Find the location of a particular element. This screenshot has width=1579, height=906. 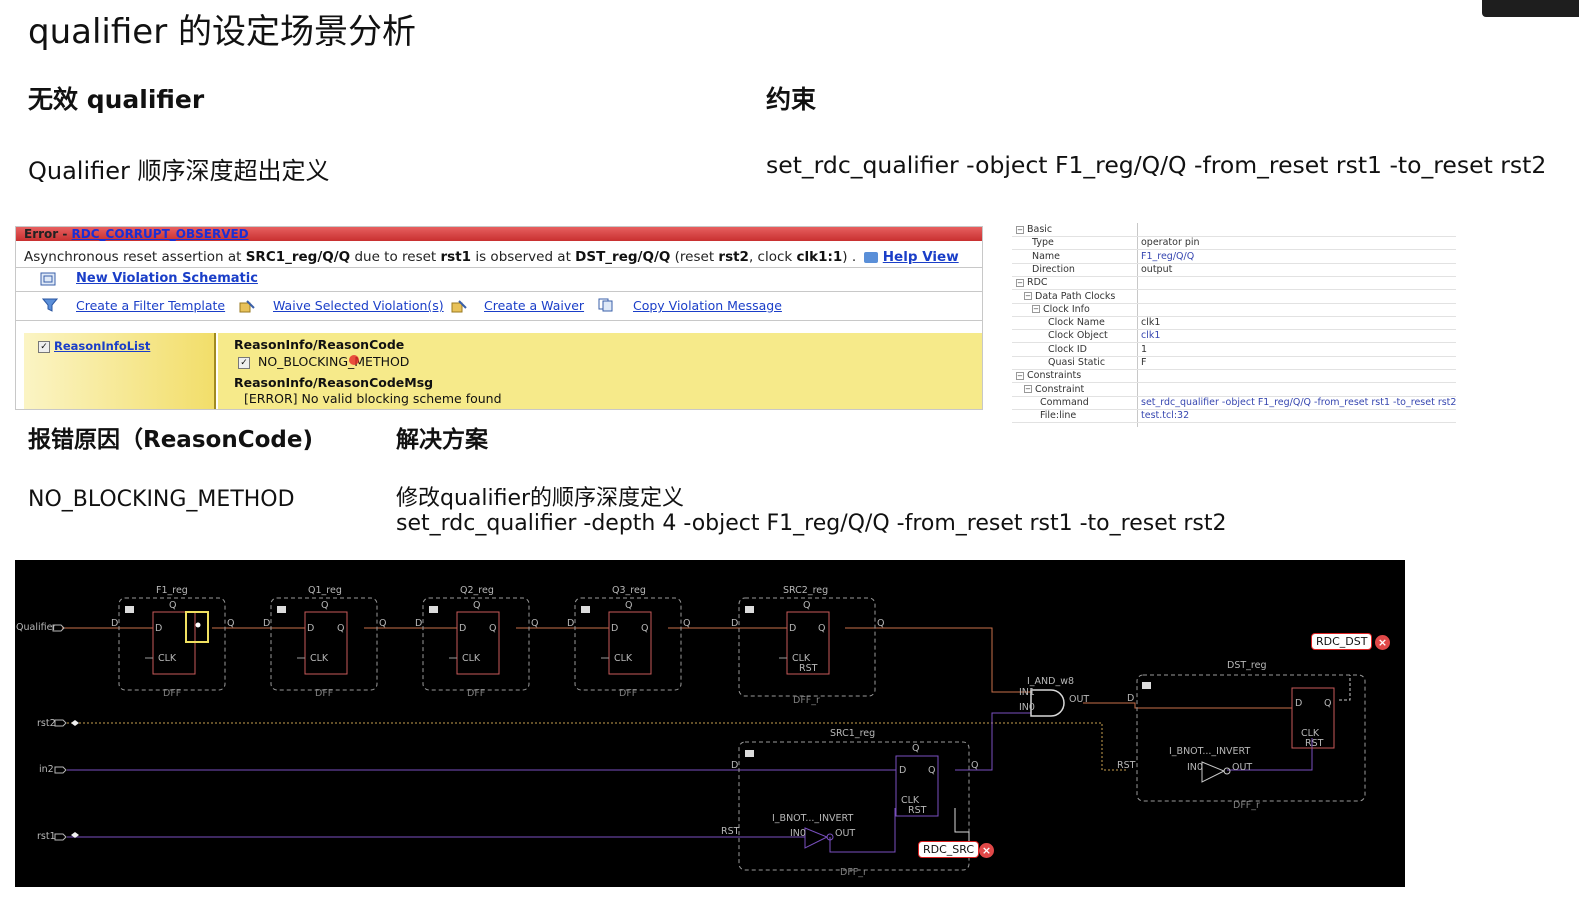

reason-list-checkbox: ✓ is located at coordinates (44, 346).